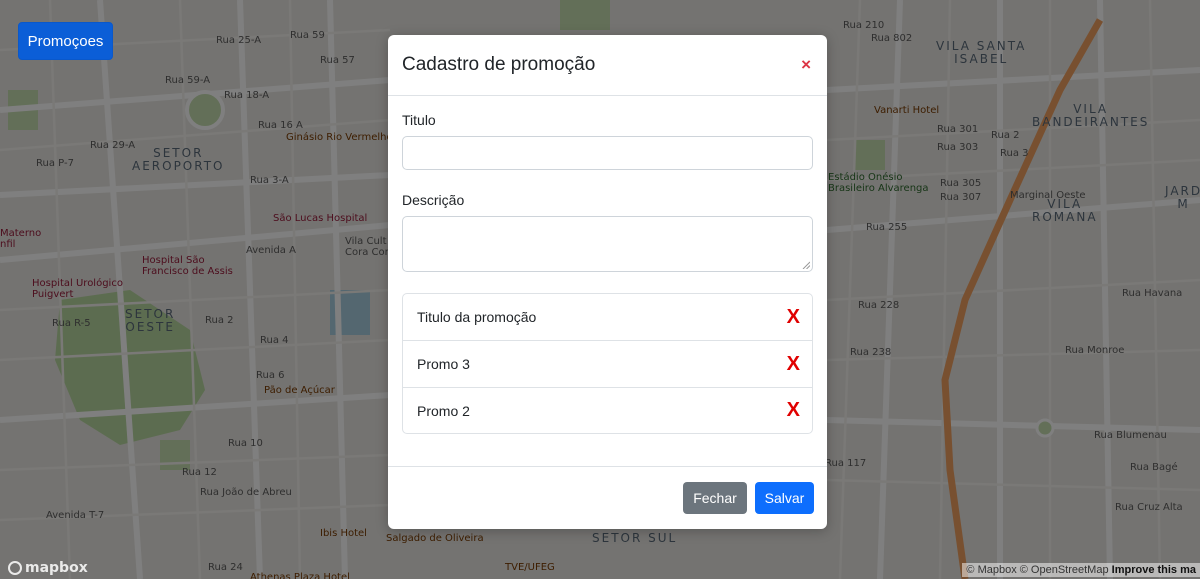 This screenshot has height=579, width=1200. I want to click on promocoes-button: Promoçoes, so click(65, 41).